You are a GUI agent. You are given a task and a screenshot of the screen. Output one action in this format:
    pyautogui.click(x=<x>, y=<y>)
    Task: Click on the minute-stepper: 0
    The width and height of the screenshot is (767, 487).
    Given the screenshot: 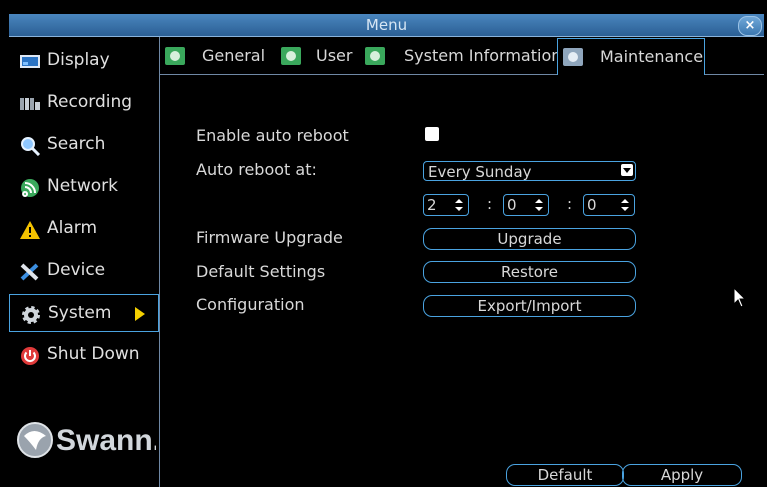 What is the action you would take?
    pyautogui.click(x=526, y=205)
    